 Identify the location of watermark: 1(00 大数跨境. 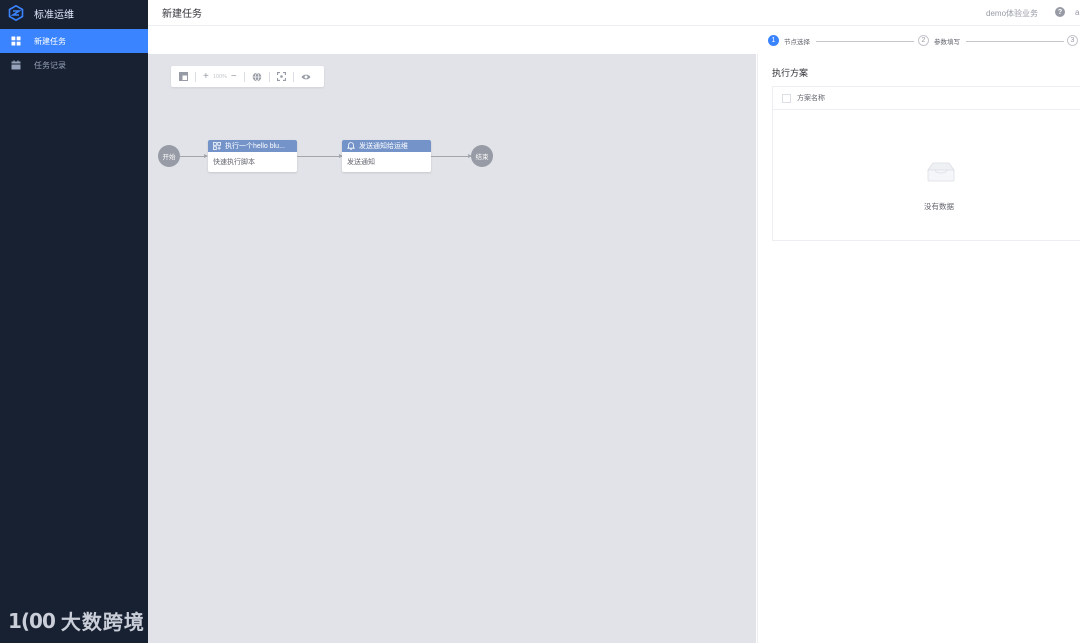
(76, 620).